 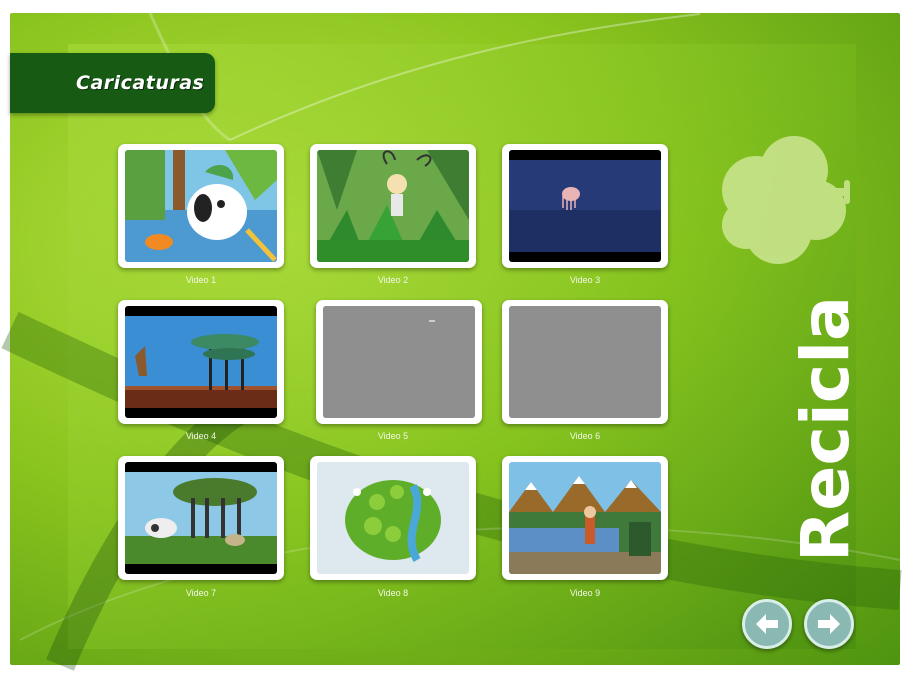 What do you see at coordinates (585, 593) in the screenshot?
I see `video-label-9: Video 9` at bounding box center [585, 593].